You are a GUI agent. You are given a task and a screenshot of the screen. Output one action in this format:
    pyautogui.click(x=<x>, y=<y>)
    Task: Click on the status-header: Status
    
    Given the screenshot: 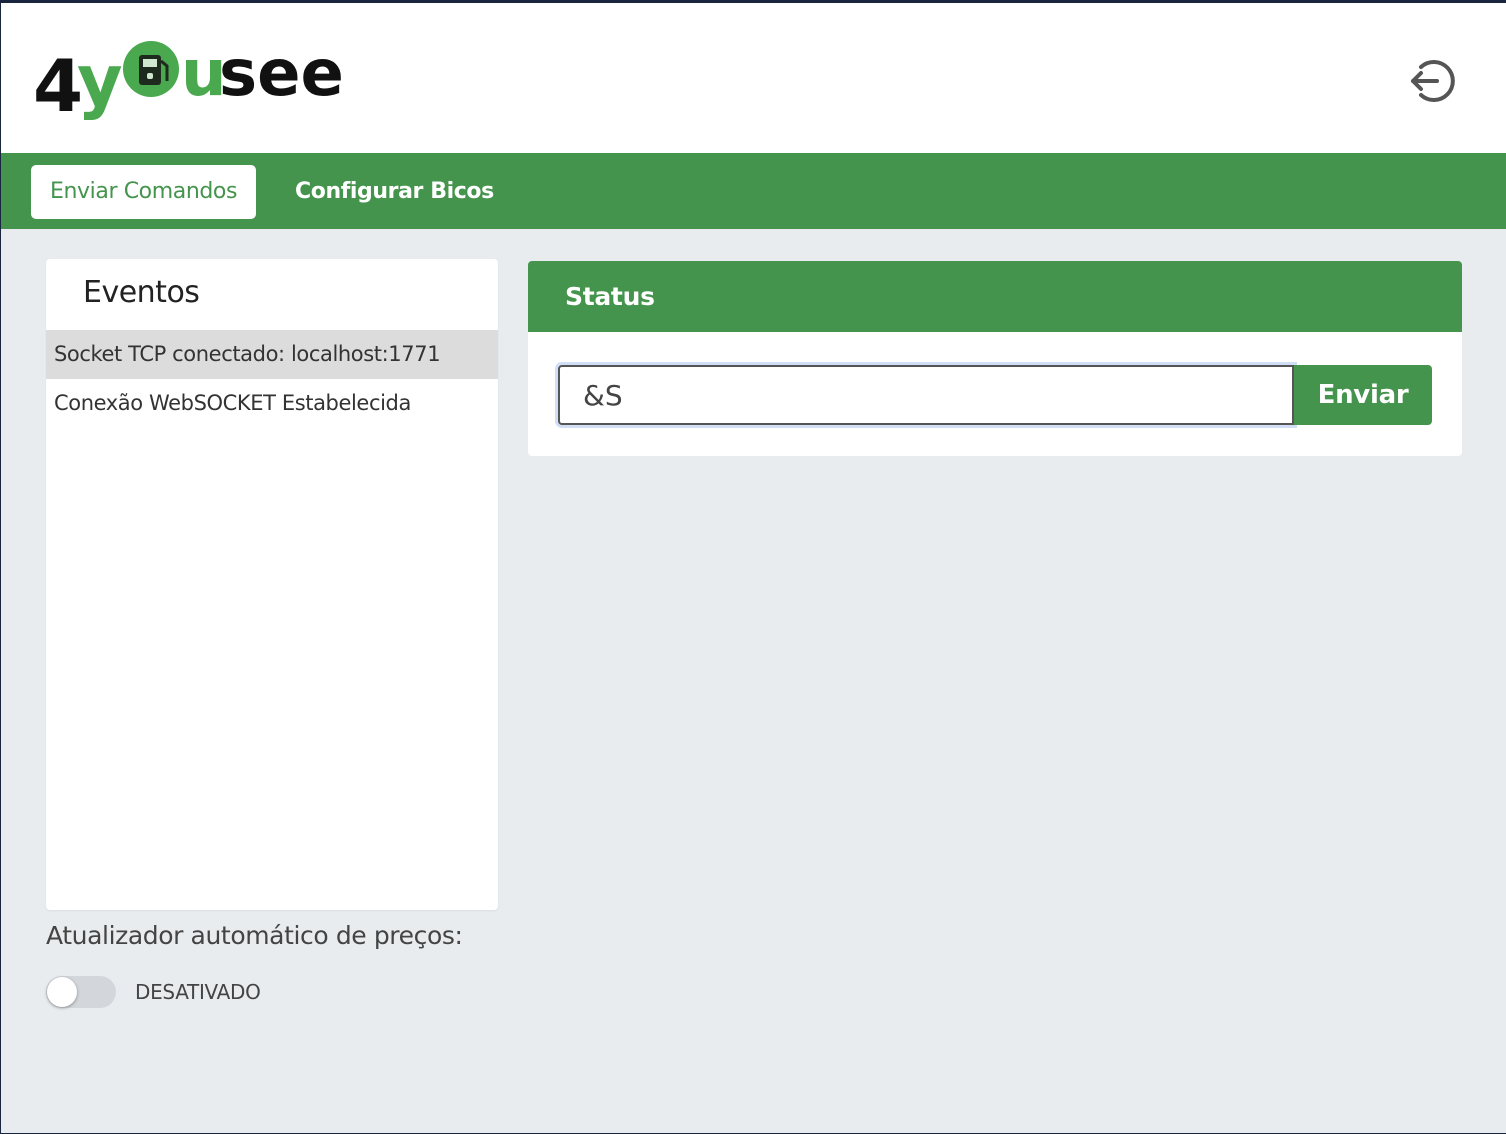 What is the action you would take?
    pyautogui.click(x=995, y=296)
    